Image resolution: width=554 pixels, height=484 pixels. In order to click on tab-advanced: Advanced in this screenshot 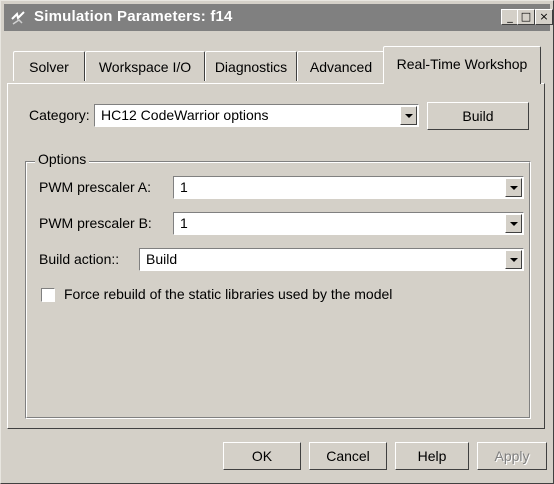, I will do `click(341, 66)`.